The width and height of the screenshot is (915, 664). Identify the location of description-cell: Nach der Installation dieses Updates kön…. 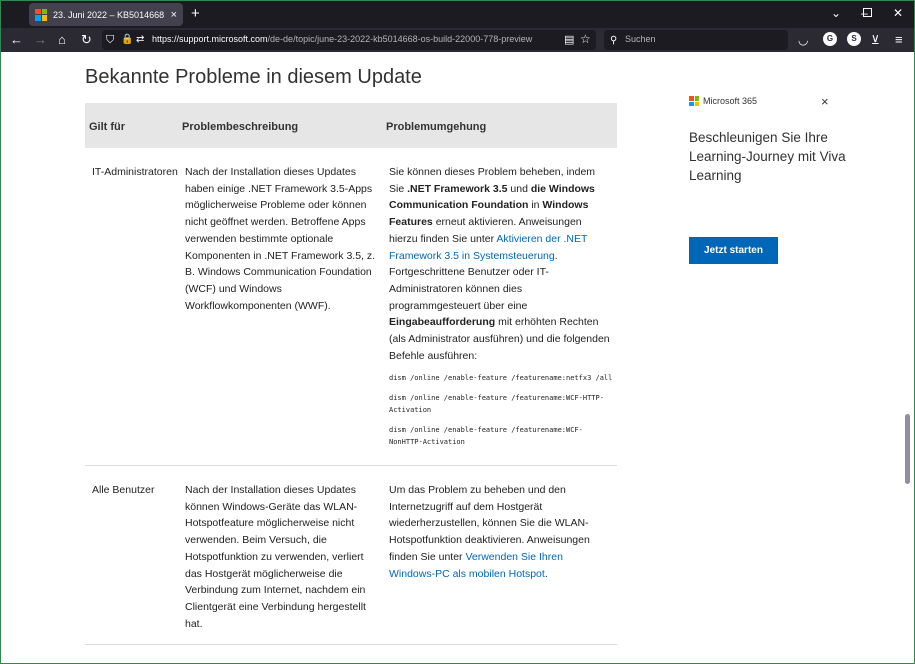
(275, 557).